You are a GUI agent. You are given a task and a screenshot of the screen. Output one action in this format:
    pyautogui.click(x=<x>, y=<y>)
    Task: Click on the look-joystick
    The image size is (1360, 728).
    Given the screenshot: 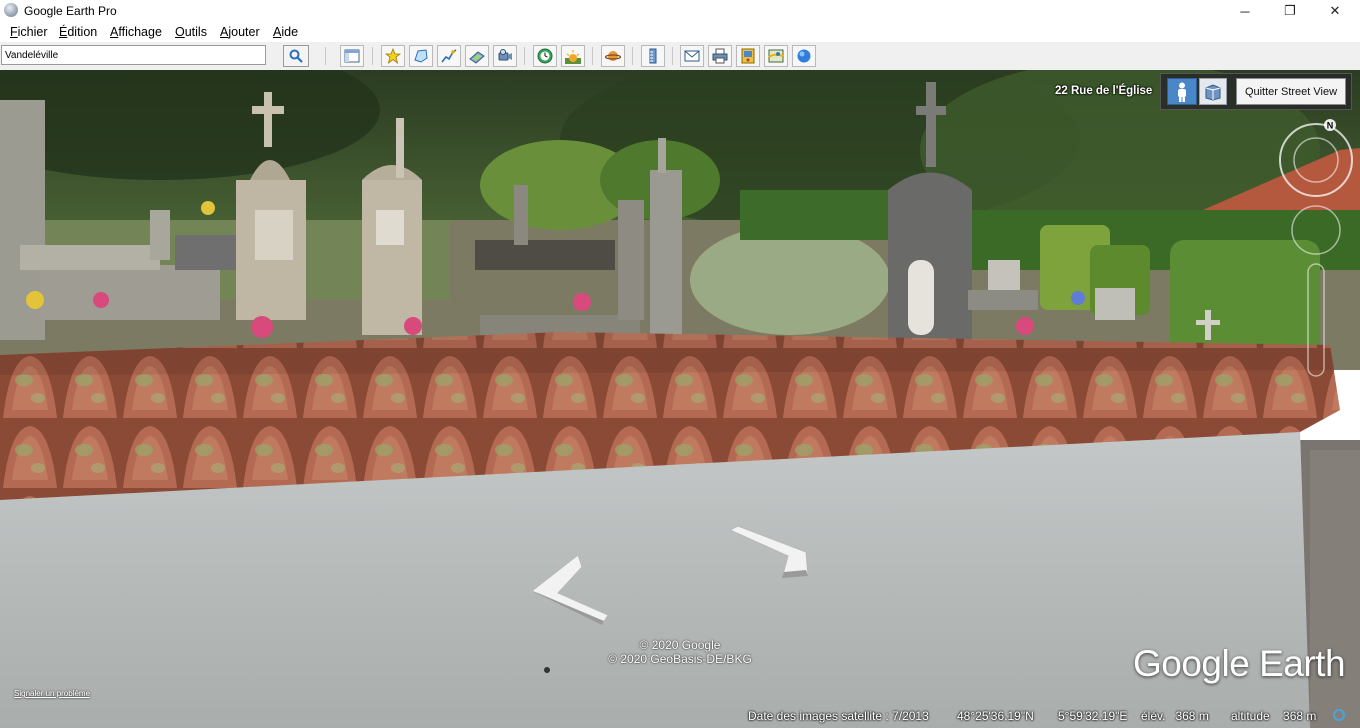 What is the action you would take?
    pyautogui.click(x=1316, y=160)
    